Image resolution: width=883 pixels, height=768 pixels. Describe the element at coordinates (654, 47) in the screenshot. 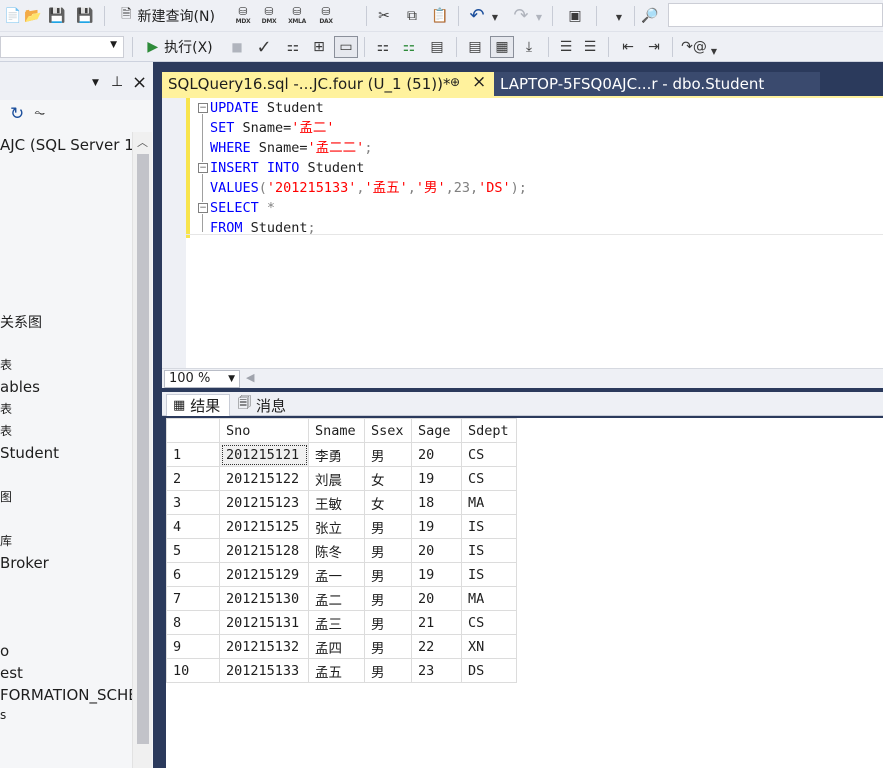

I see `increase-indent-icon: ⇥` at that location.